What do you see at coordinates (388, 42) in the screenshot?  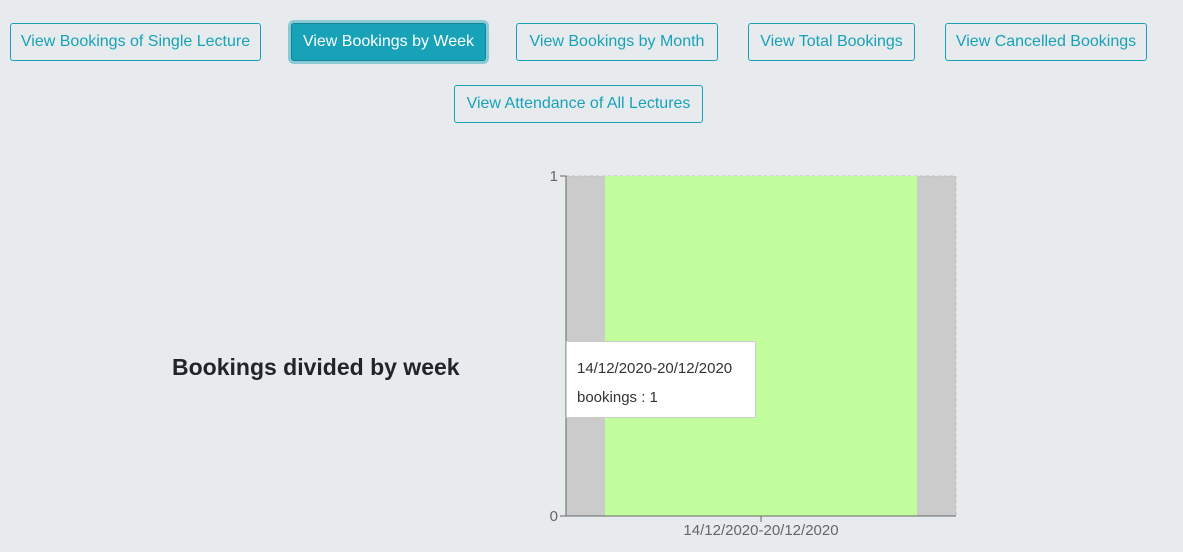 I see `view-bookings-by-week-button: View Bookings by Week` at bounding box center [388, 42].